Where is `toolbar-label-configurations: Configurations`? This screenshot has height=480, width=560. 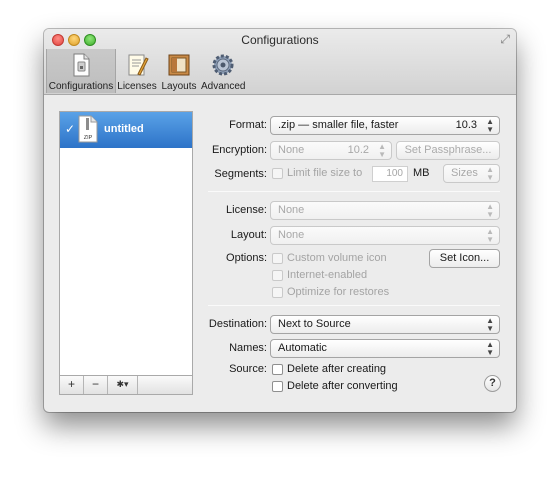
toolbar-label-configurations: Configurations is located at coordinates (81, 86).